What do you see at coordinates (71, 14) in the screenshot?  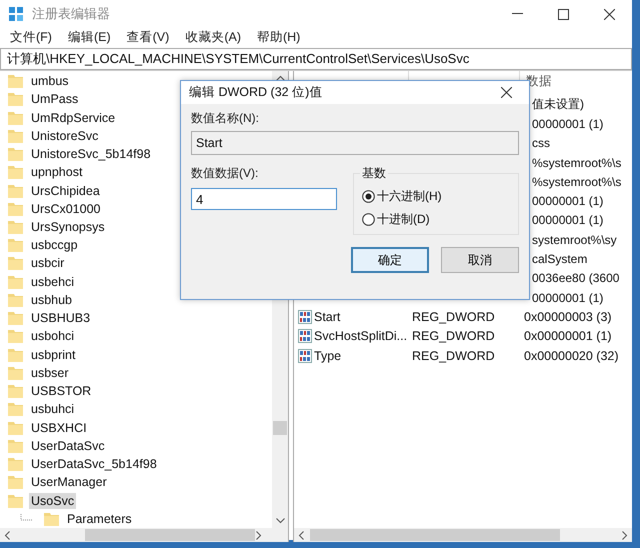 I see `window-title: 注册表编辑器` at bounding box center [71, 14].